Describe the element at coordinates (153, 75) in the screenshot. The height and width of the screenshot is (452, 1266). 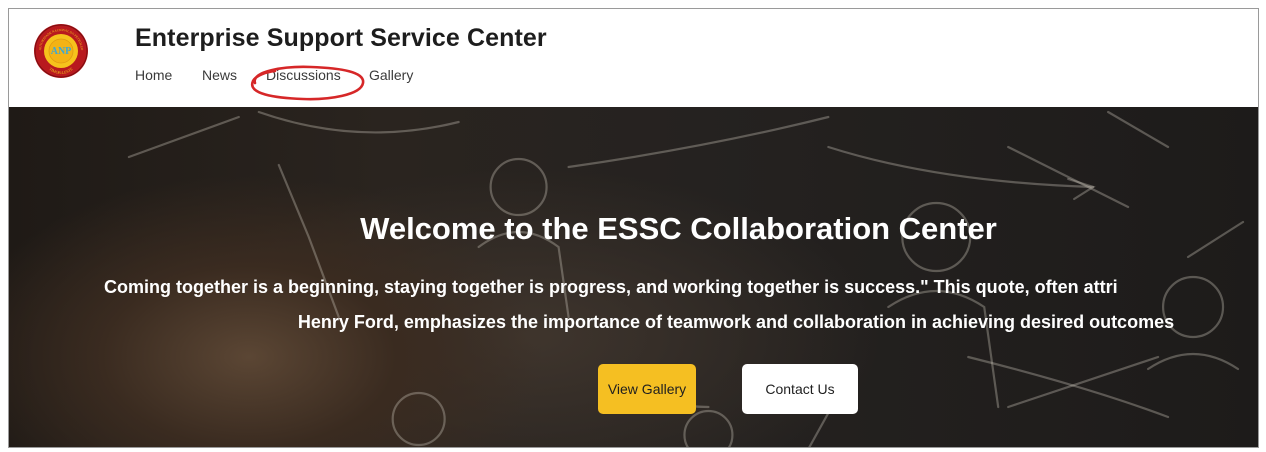
I see `nav-home: Home` at that location.